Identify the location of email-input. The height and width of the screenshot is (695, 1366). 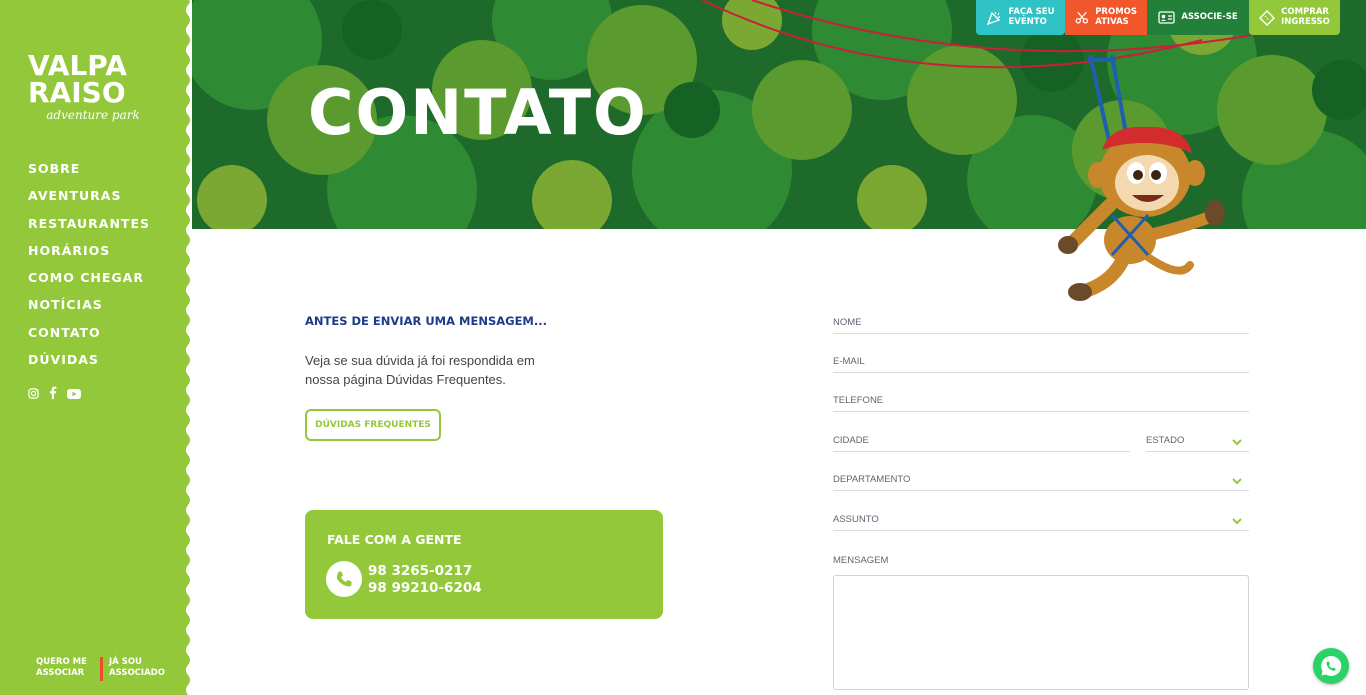
(1041, 364).